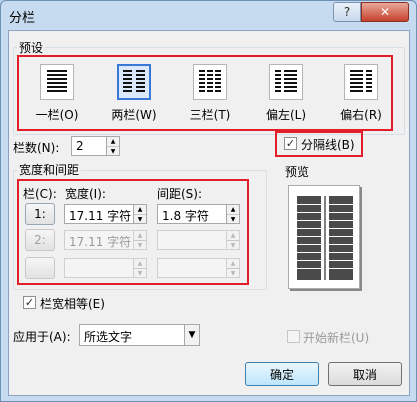  What do you see at coordinates (192, 335) in the screenshot?
I see `apply-to-dropdown-icon: ▼` at bounding box center [192, 335].